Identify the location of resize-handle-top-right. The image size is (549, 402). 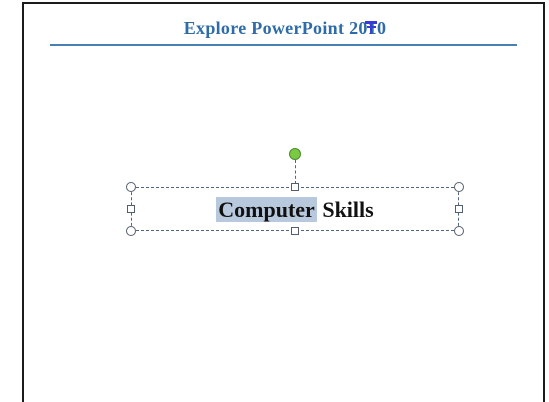
(459, 187).